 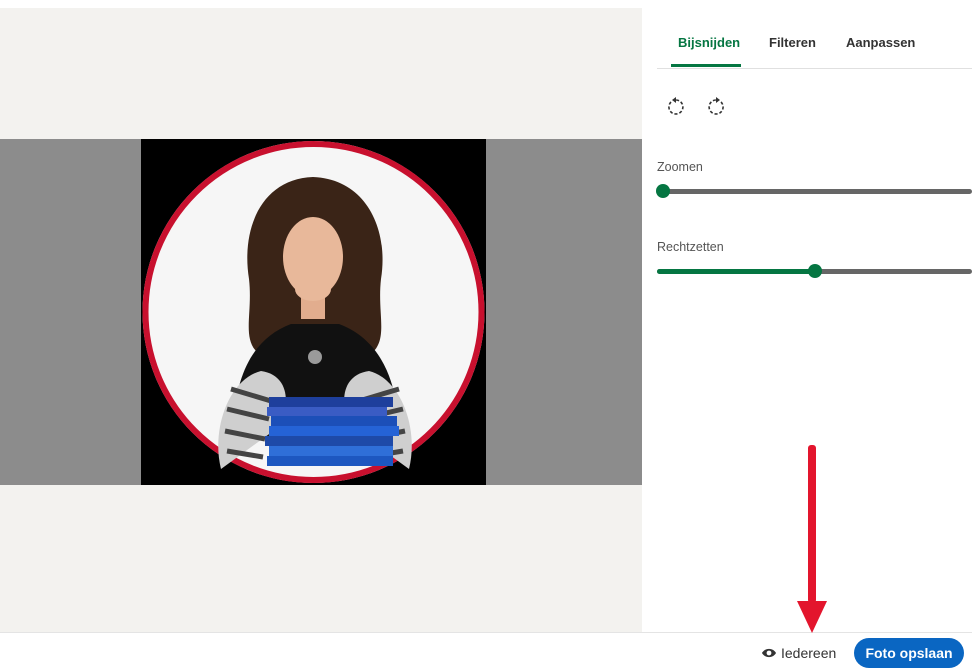 I want to click on tab-filters: Filteren, so click(x=792, y=42).